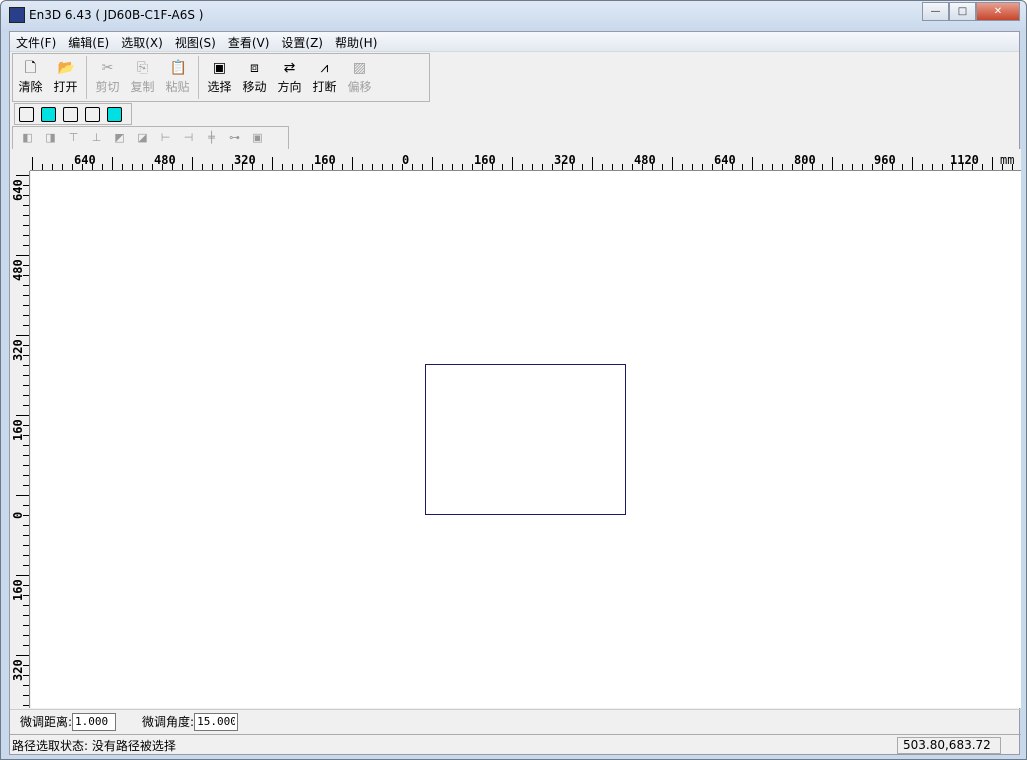  Describe the element at coordinates (177, 77) in the screenshot. I see `toolbar-button-5: 📋 粘贴` at that location.